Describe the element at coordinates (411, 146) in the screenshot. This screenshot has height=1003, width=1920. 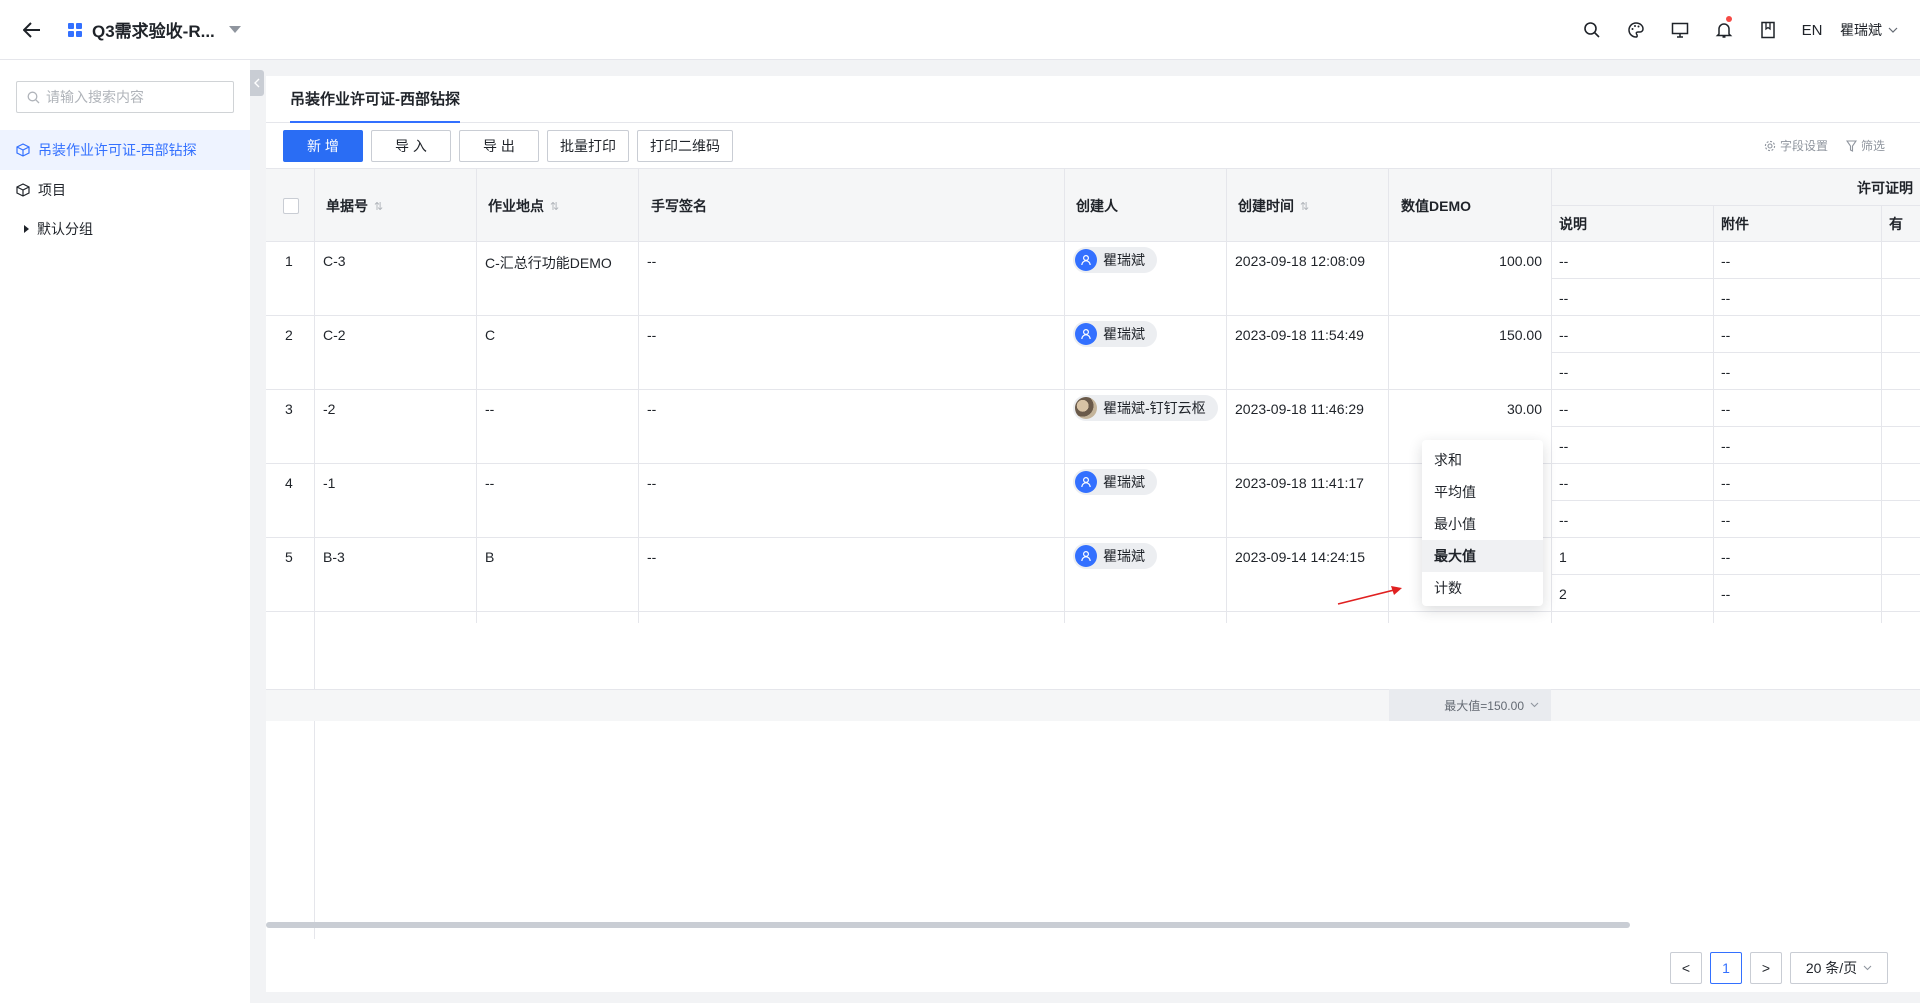
I see `import-button: 导 入` at that location.